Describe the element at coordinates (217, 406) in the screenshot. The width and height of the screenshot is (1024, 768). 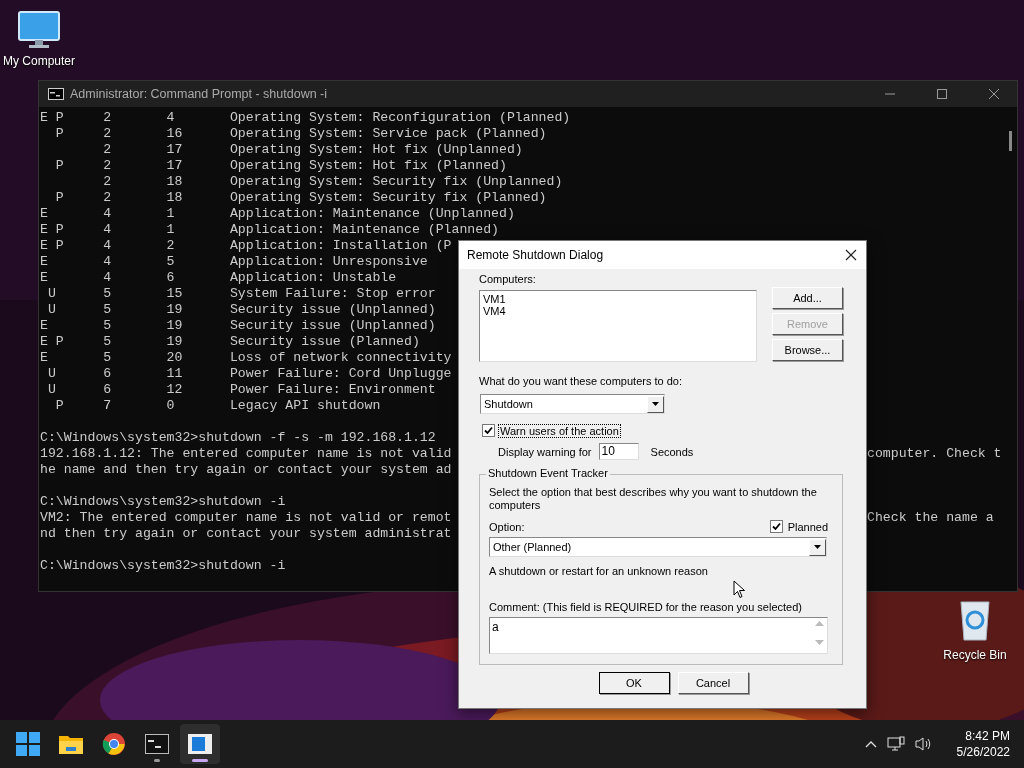
I see `console-line: P 7 0 Legacy API shutdown` at that location.